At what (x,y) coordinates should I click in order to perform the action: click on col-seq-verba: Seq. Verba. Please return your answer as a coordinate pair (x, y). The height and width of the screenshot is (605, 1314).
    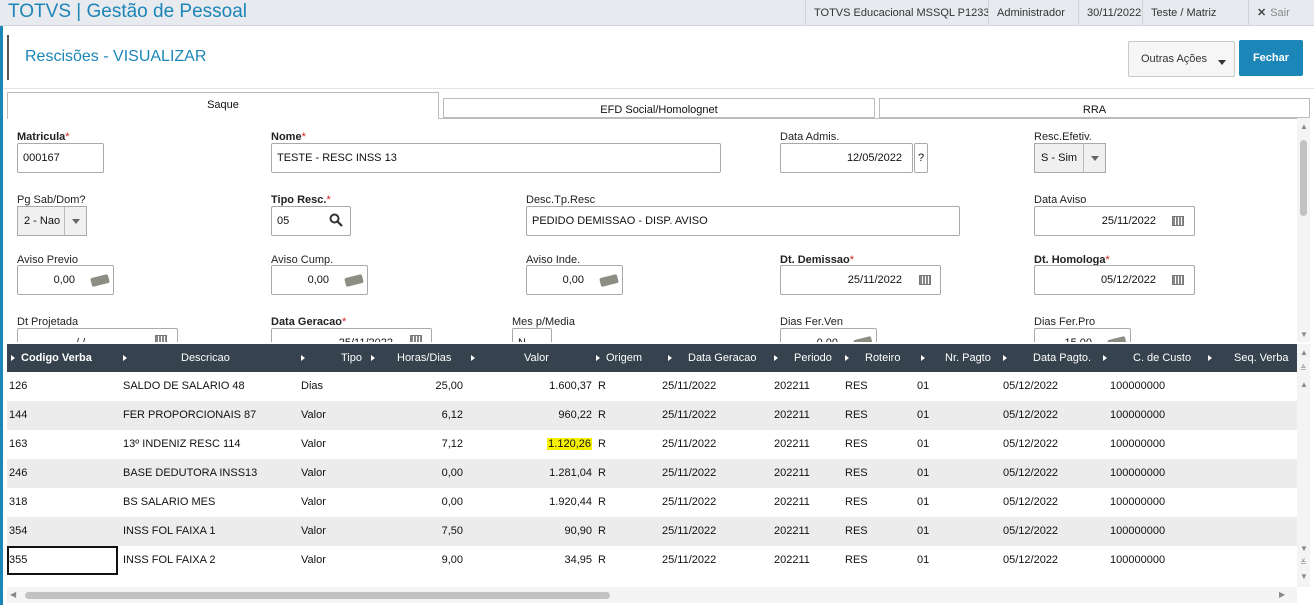
    Looking at the image, I should click on (1252, 358).